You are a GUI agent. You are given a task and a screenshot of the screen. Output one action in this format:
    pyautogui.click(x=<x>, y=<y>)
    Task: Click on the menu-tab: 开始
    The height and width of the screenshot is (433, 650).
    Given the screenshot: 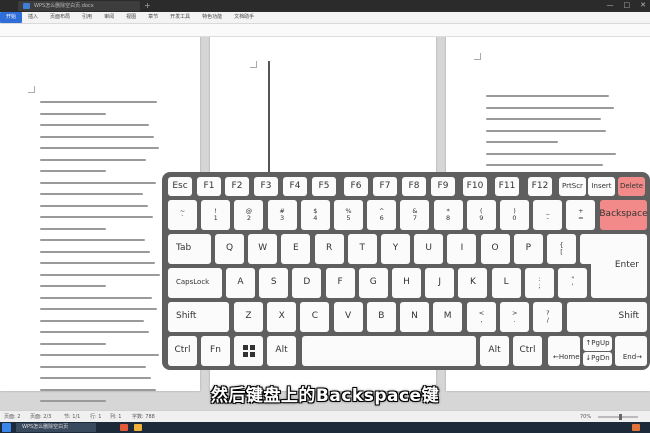 What is the action you would take?
    pyautogui.click(x=11, y=17)
    